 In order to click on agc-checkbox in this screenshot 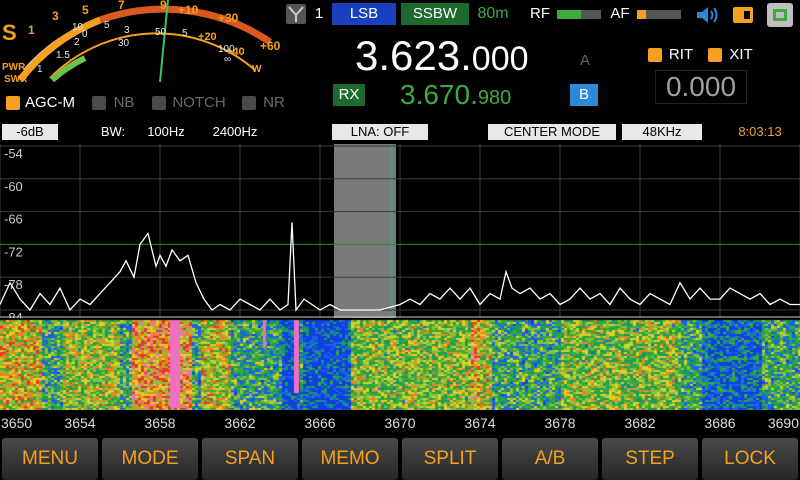, I will do `click(13, 103)`.